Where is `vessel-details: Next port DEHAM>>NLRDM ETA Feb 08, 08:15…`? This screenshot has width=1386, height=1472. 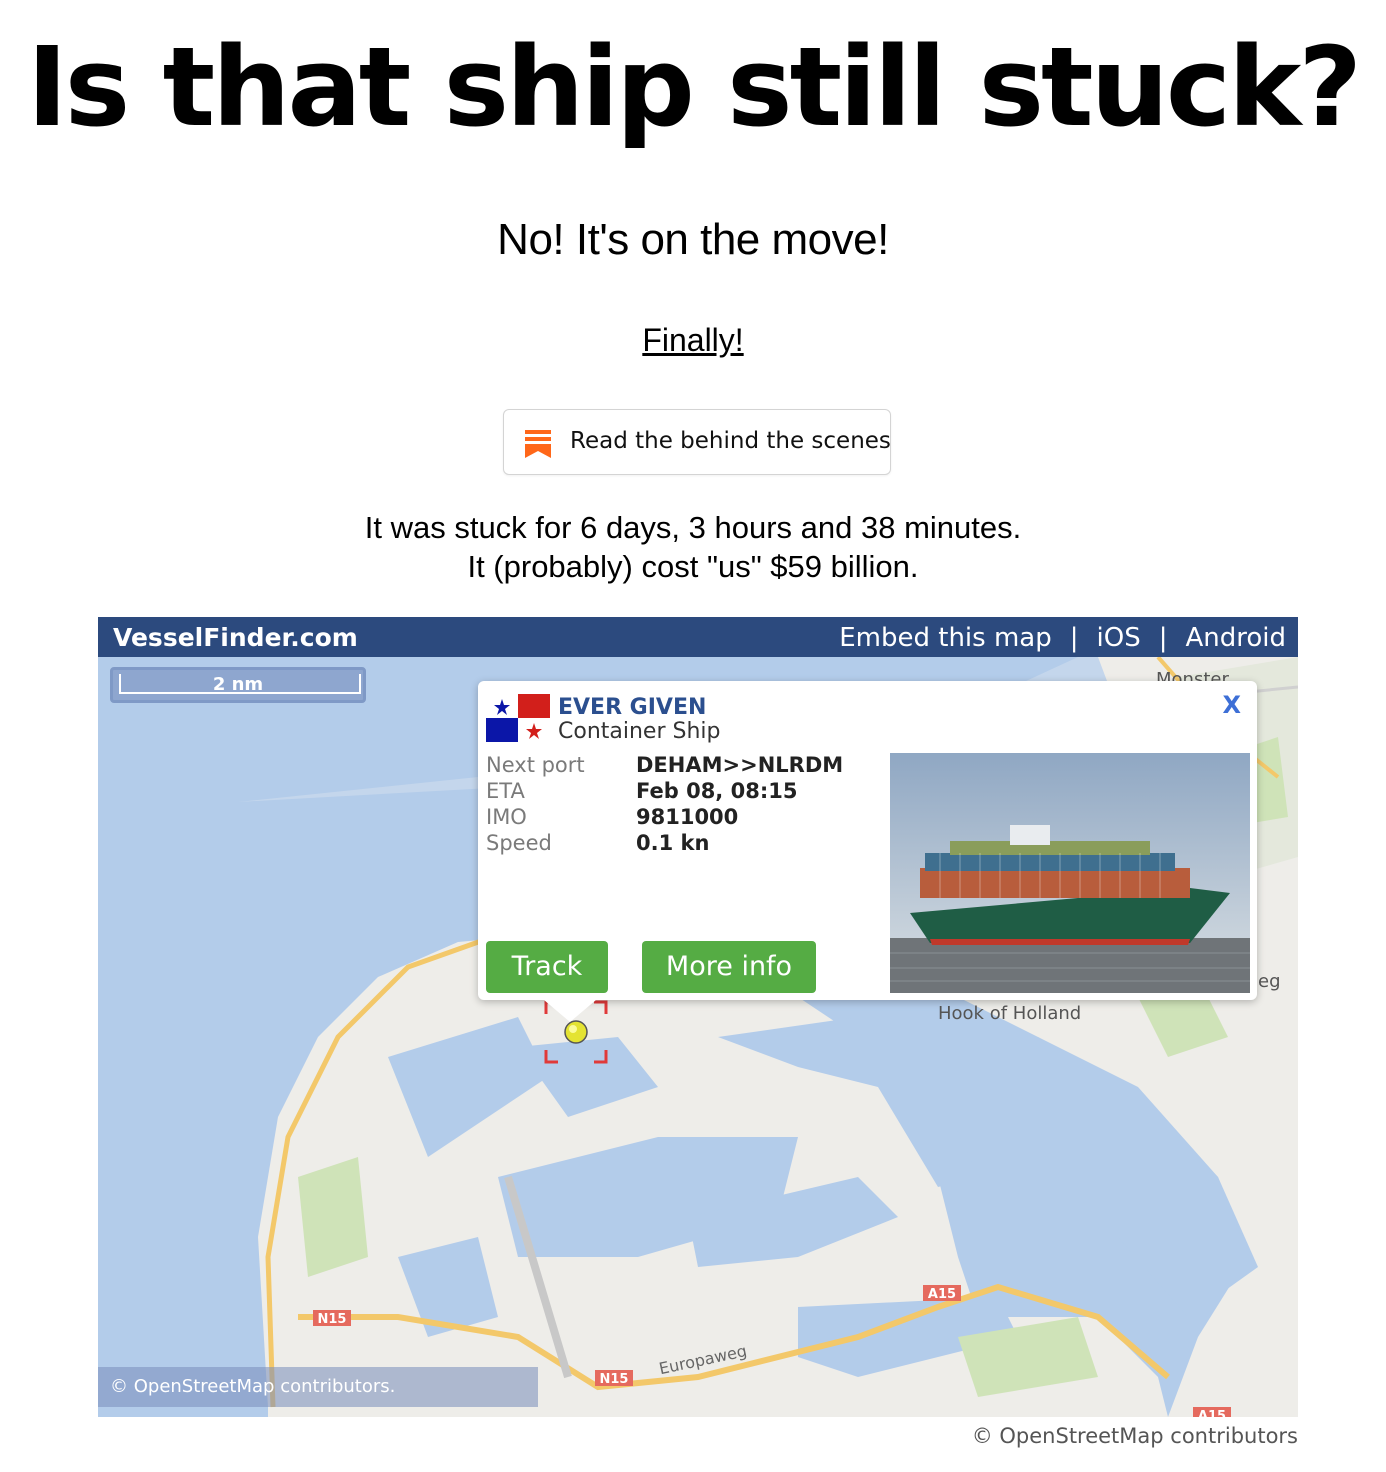
vessel-details: Next port DEHAM>>NLRDM ETA Feb 08, 08:15… is located at coordinates (676, 805).